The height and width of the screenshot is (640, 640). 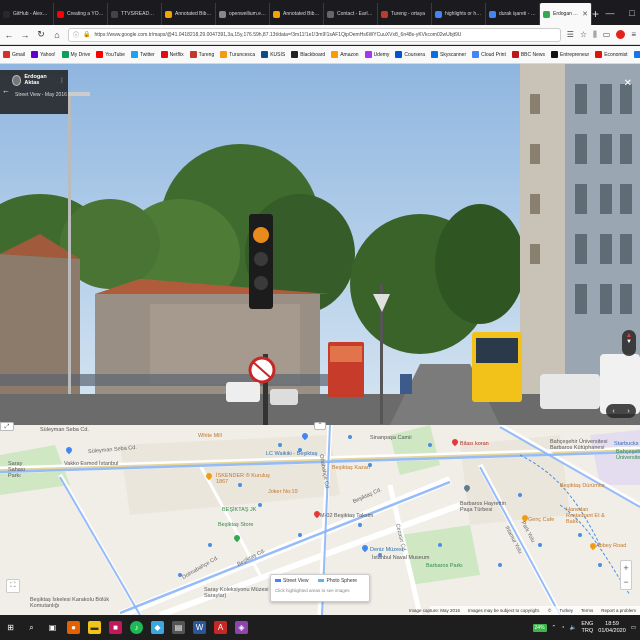 I want to click on zoom-control: + −, so click(x=626, y=575).